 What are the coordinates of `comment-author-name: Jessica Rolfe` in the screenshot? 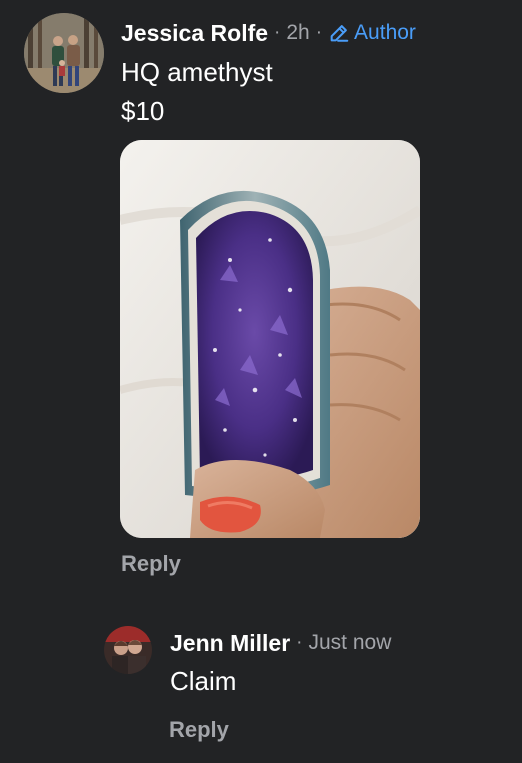 It's located at (194, 33).